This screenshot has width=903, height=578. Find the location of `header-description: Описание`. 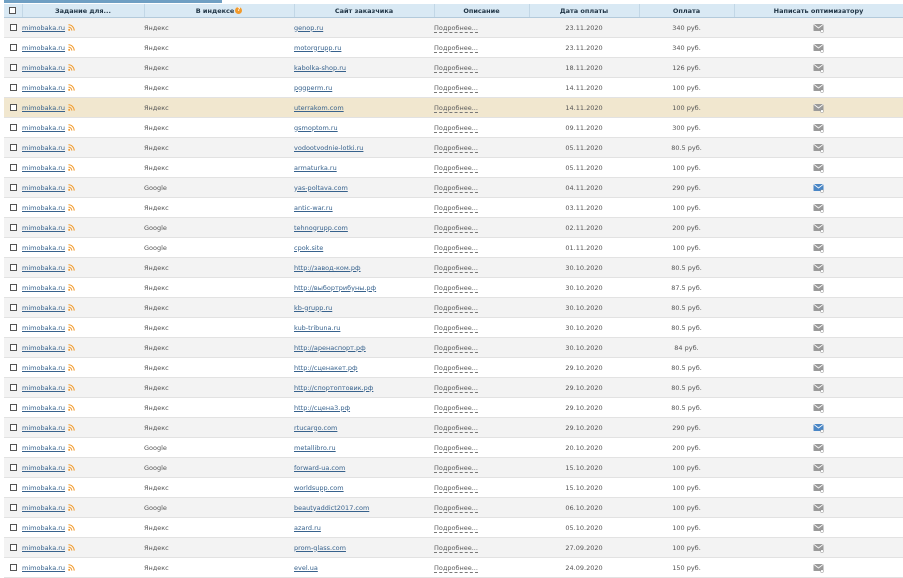

header-description: Описание is located at coordinates (482, 11).